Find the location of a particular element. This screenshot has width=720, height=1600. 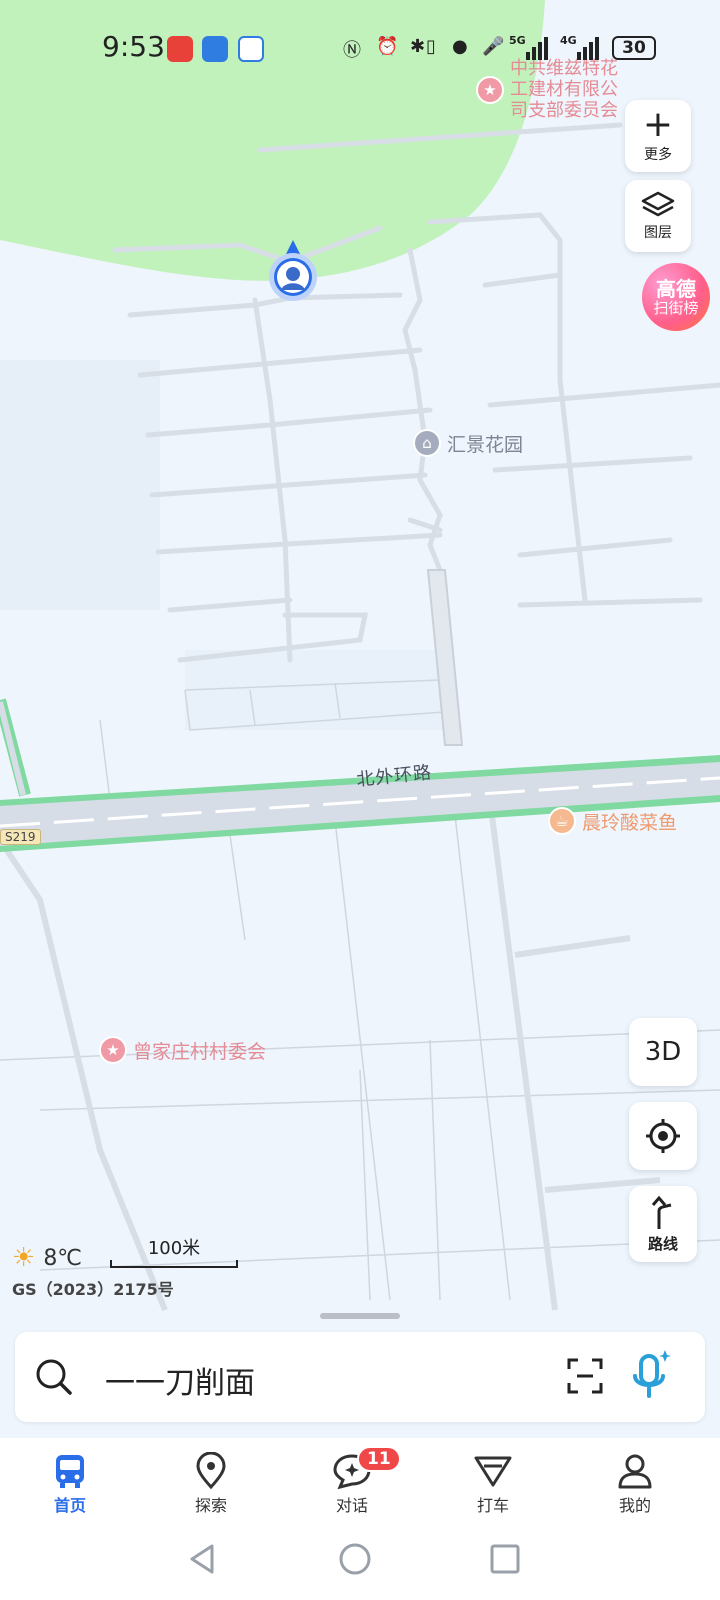

bus-icon is located at coordinates (70, 1471).